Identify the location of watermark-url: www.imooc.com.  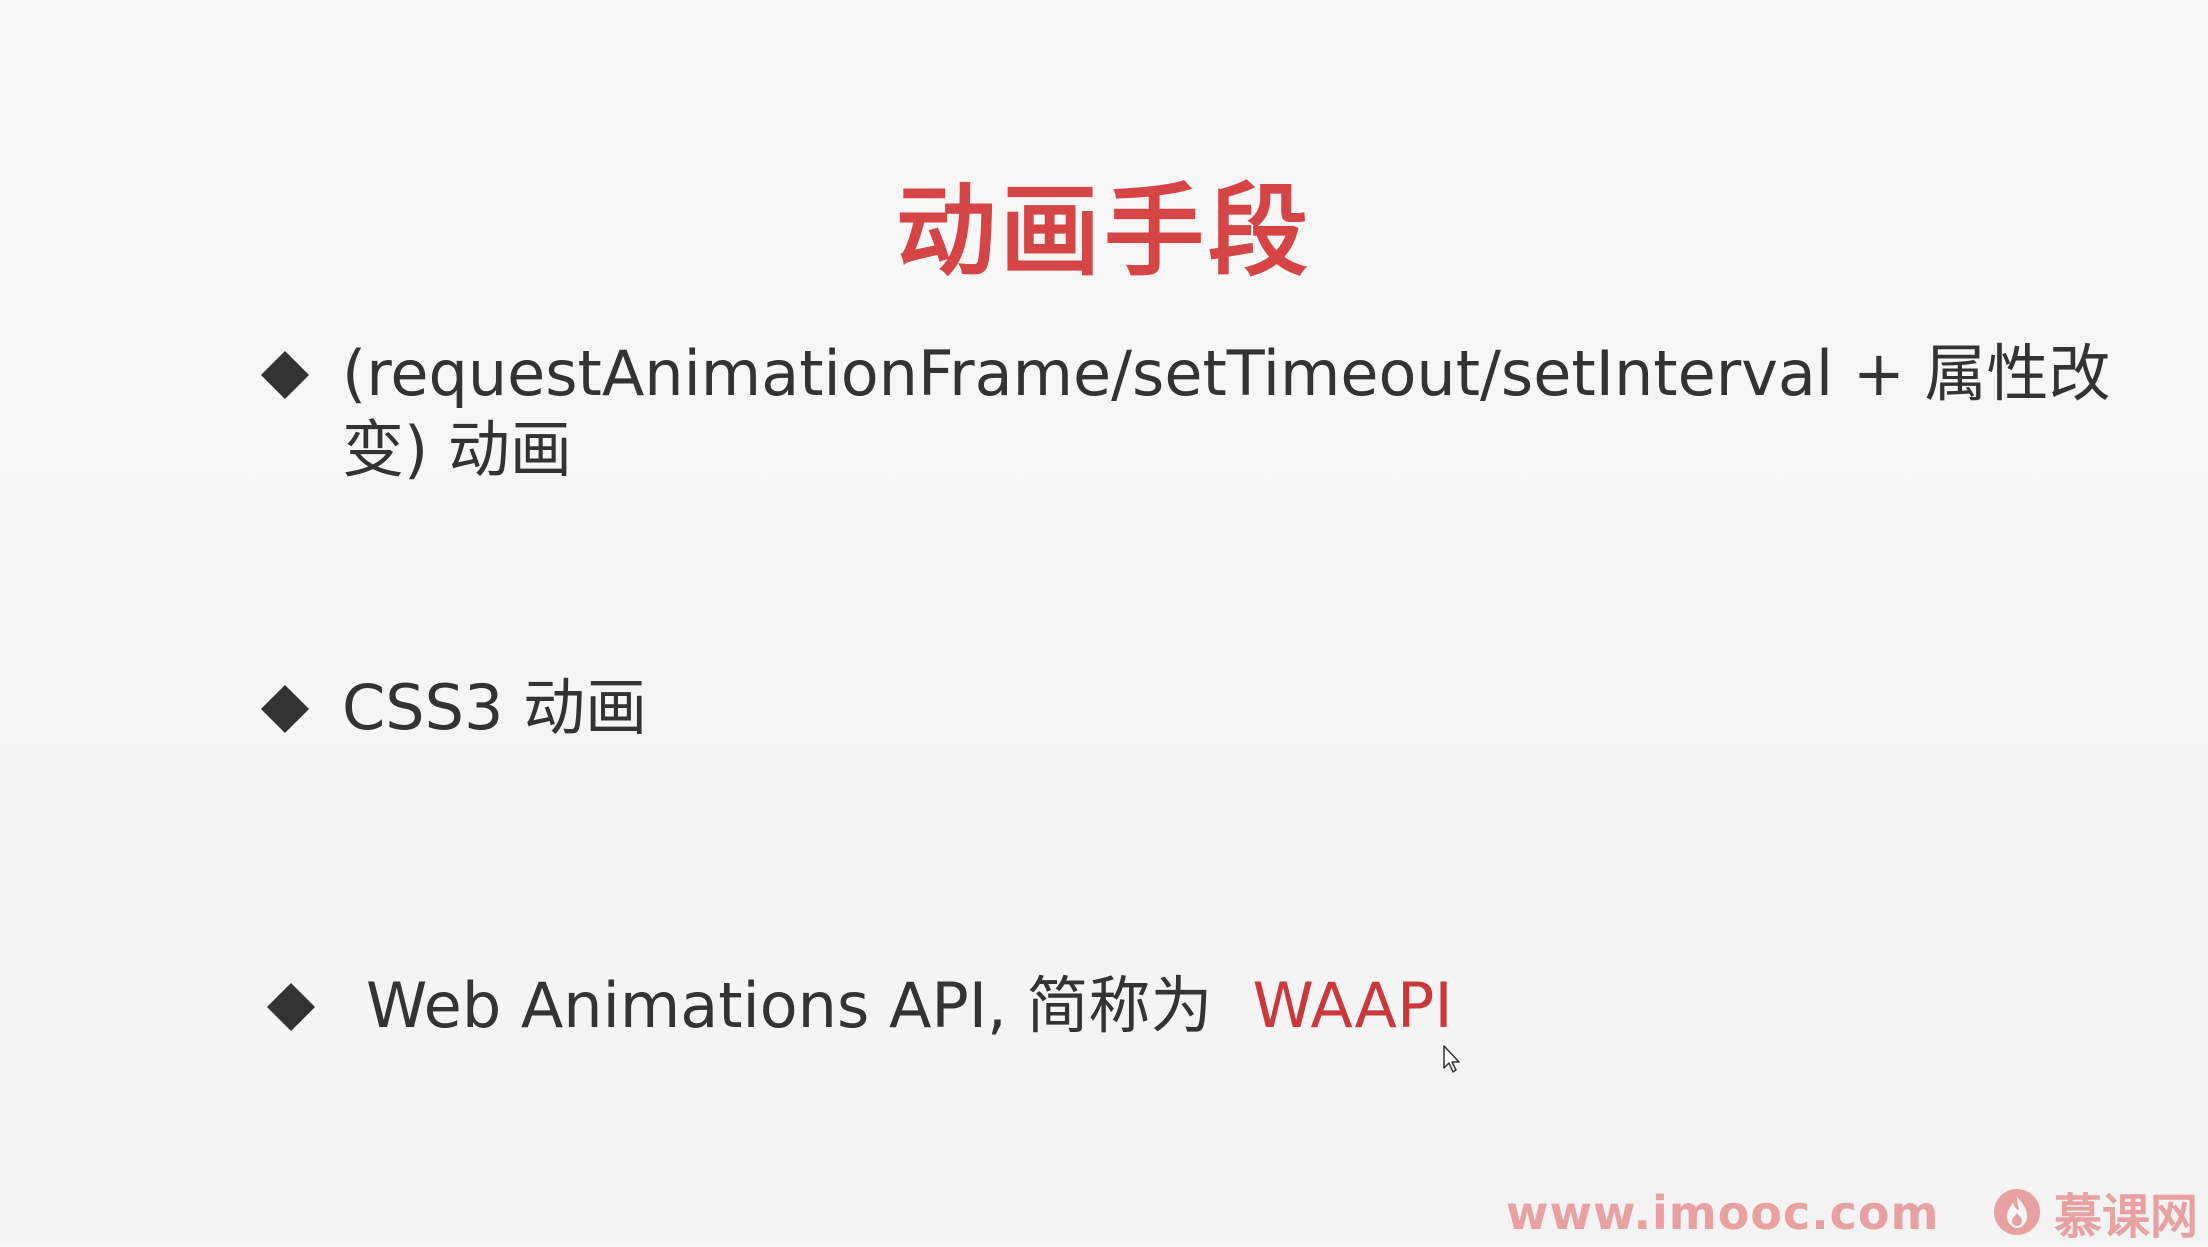
(1723, 1213).